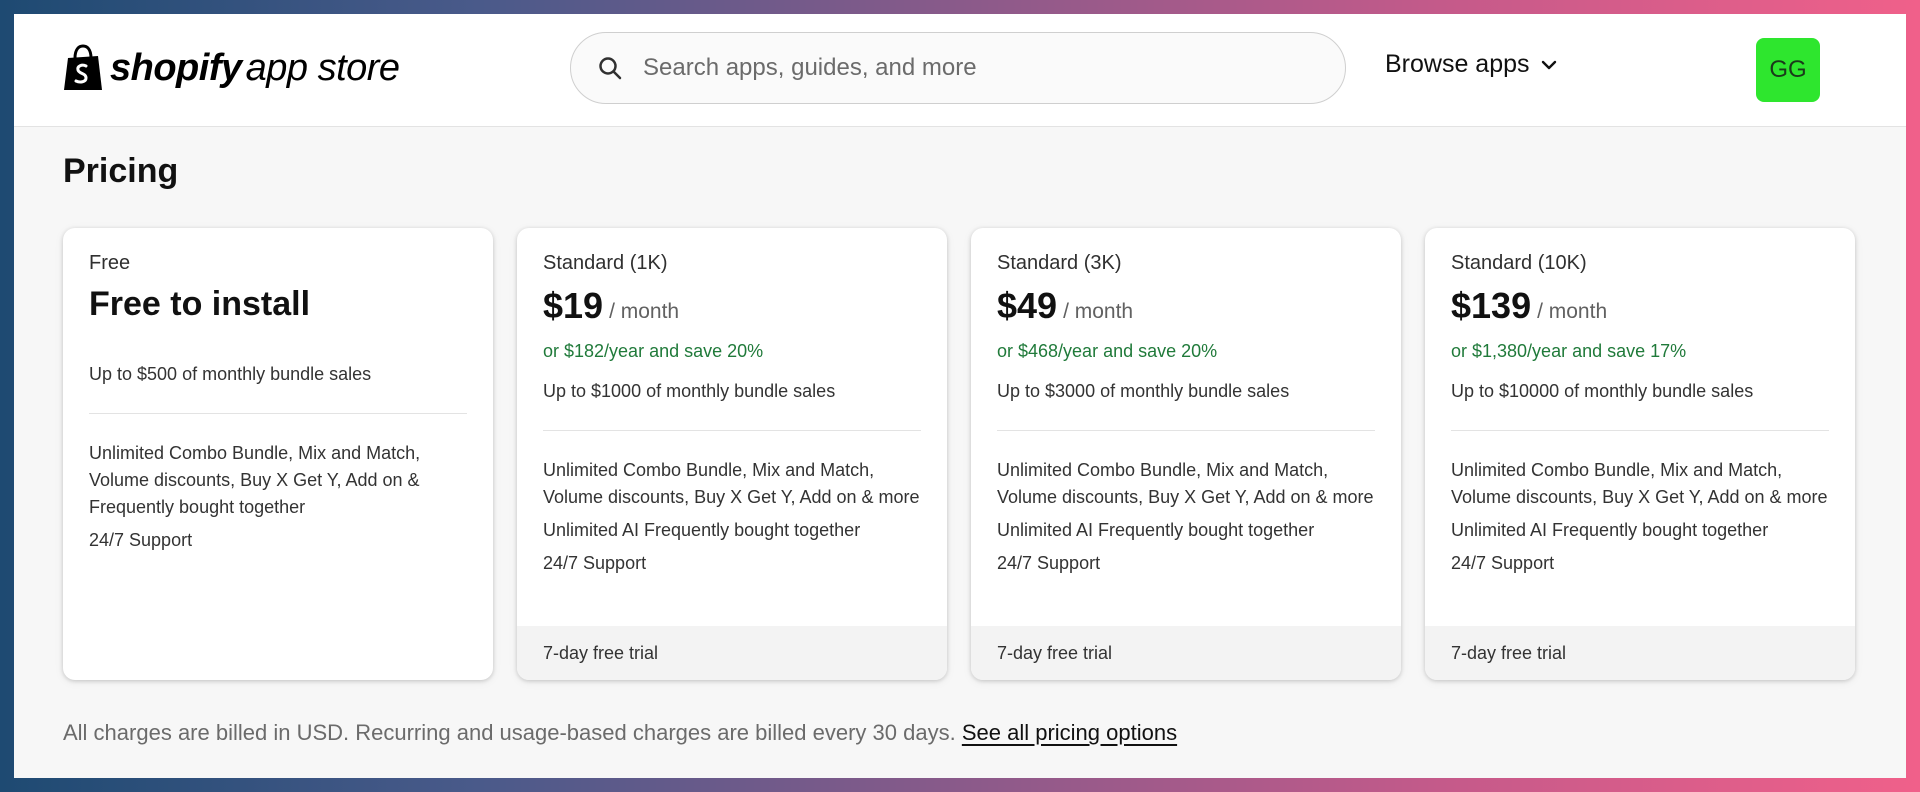 The width and height of the screenshot is (1920, 792). What do you see at coordinates (1107, 351) in the screenshot?
I see `annual-price: or $468/year and save 20%` at bounding box center [1107, 351].